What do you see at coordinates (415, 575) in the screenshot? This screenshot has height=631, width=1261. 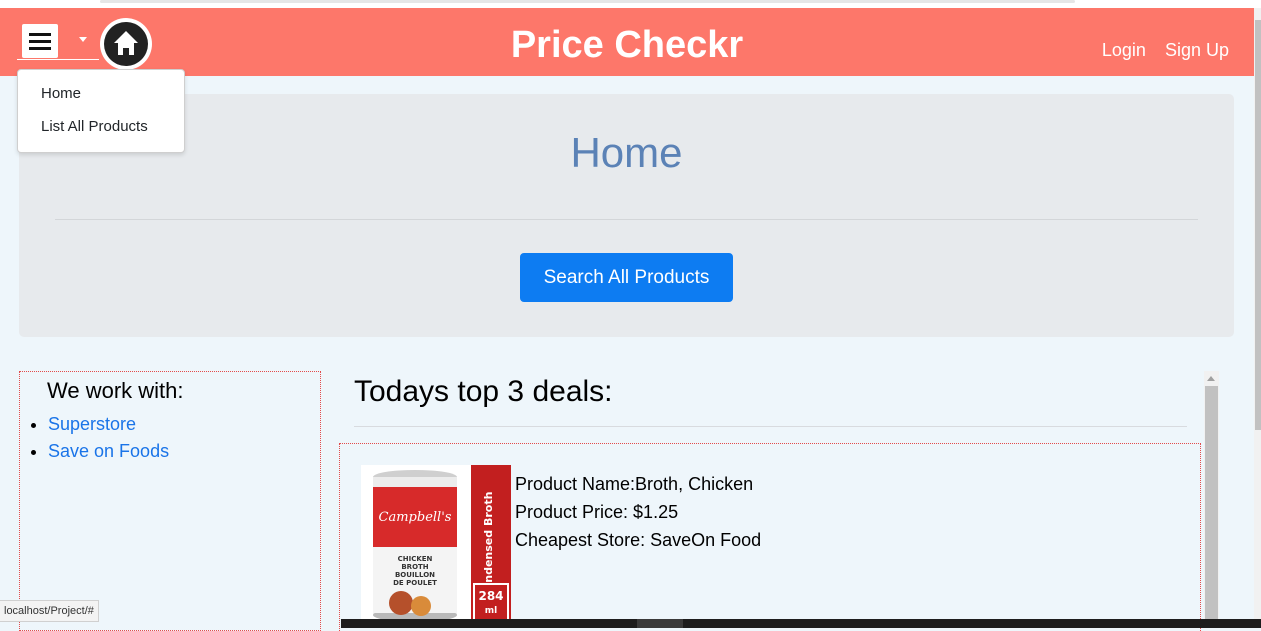 I see `svg-text: BOUILLON` at bounding box center [415, 575].